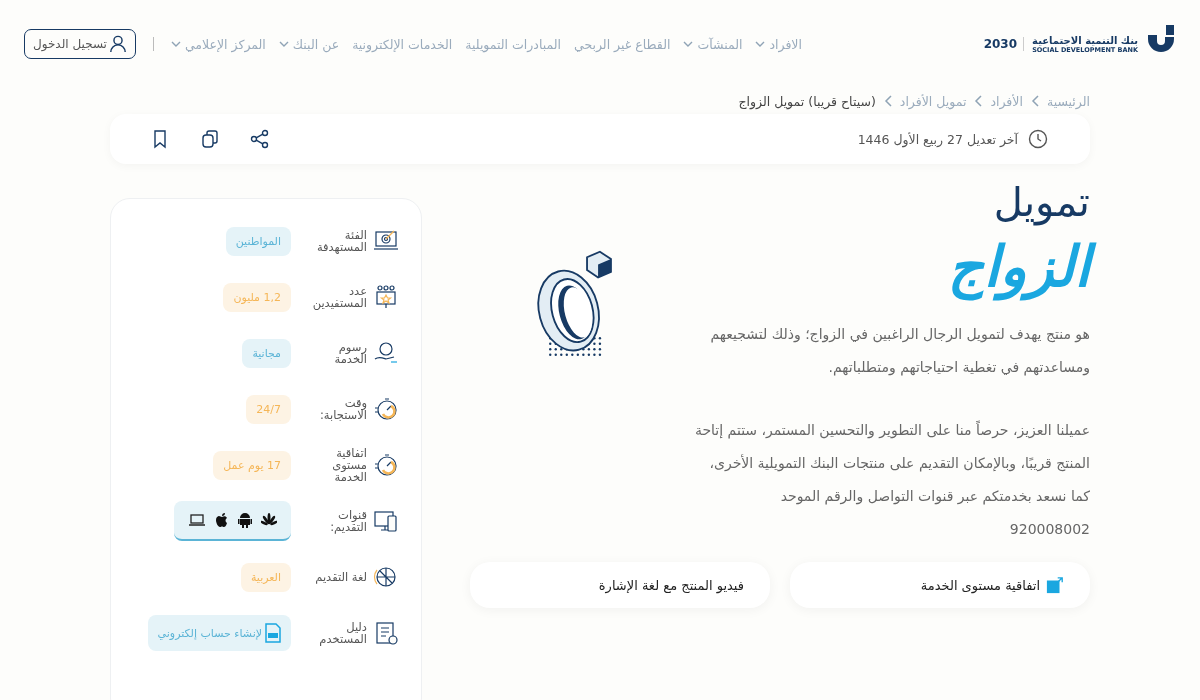 This screenshot has height=700, width=1200. Describe the element at coordinates (1004, 44) in the screenshot. I see `vision-logo: 2030` at that location.